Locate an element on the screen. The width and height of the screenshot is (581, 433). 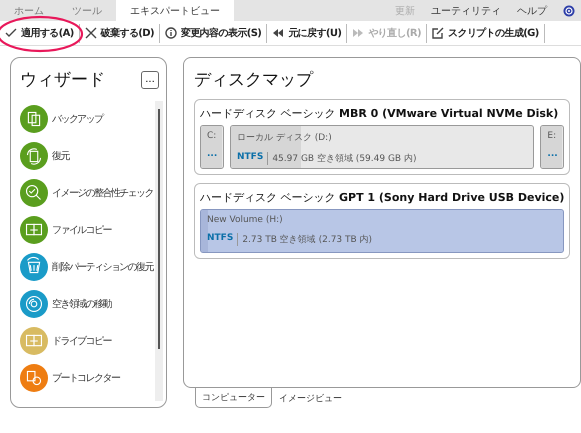
top-tab: ホーム is located at coordinates (29, 10).